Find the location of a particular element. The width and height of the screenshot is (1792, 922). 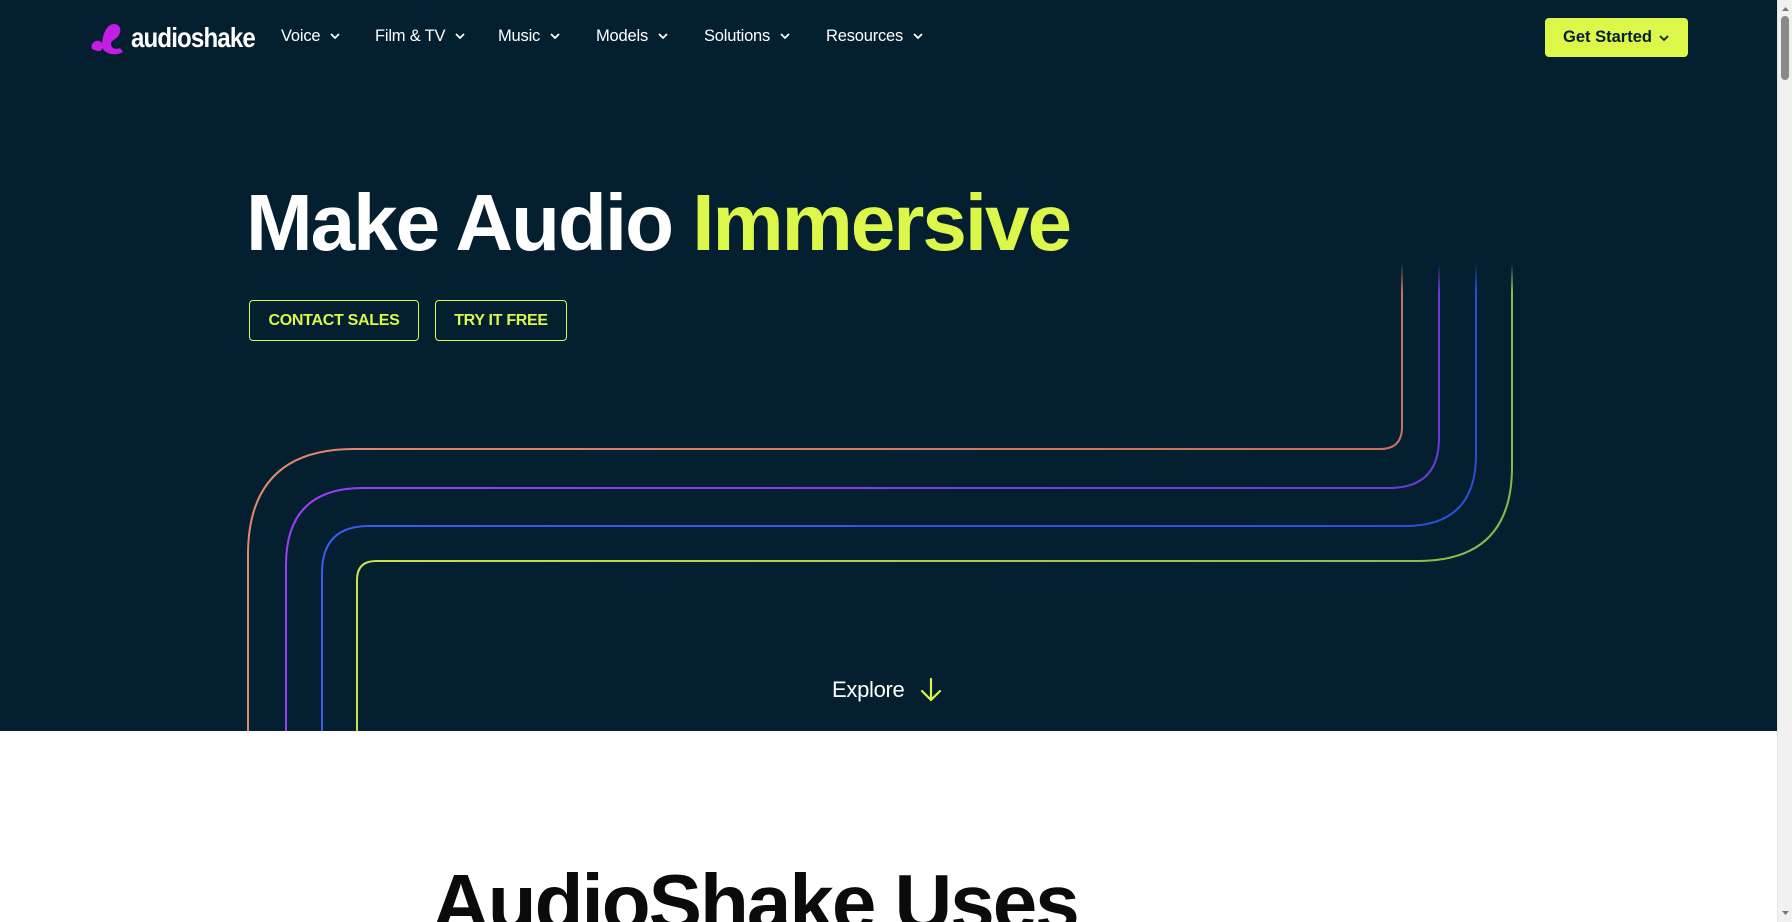

scroll-up-arrow-icon is located at coordinates (1785, 9).